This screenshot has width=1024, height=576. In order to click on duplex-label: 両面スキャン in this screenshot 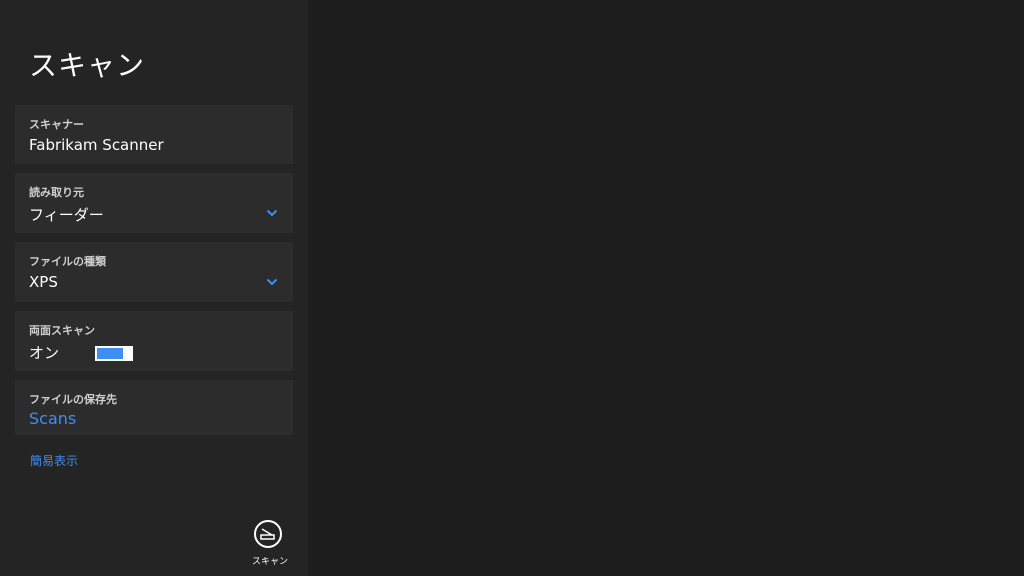, I will do `click(62, 330)`.